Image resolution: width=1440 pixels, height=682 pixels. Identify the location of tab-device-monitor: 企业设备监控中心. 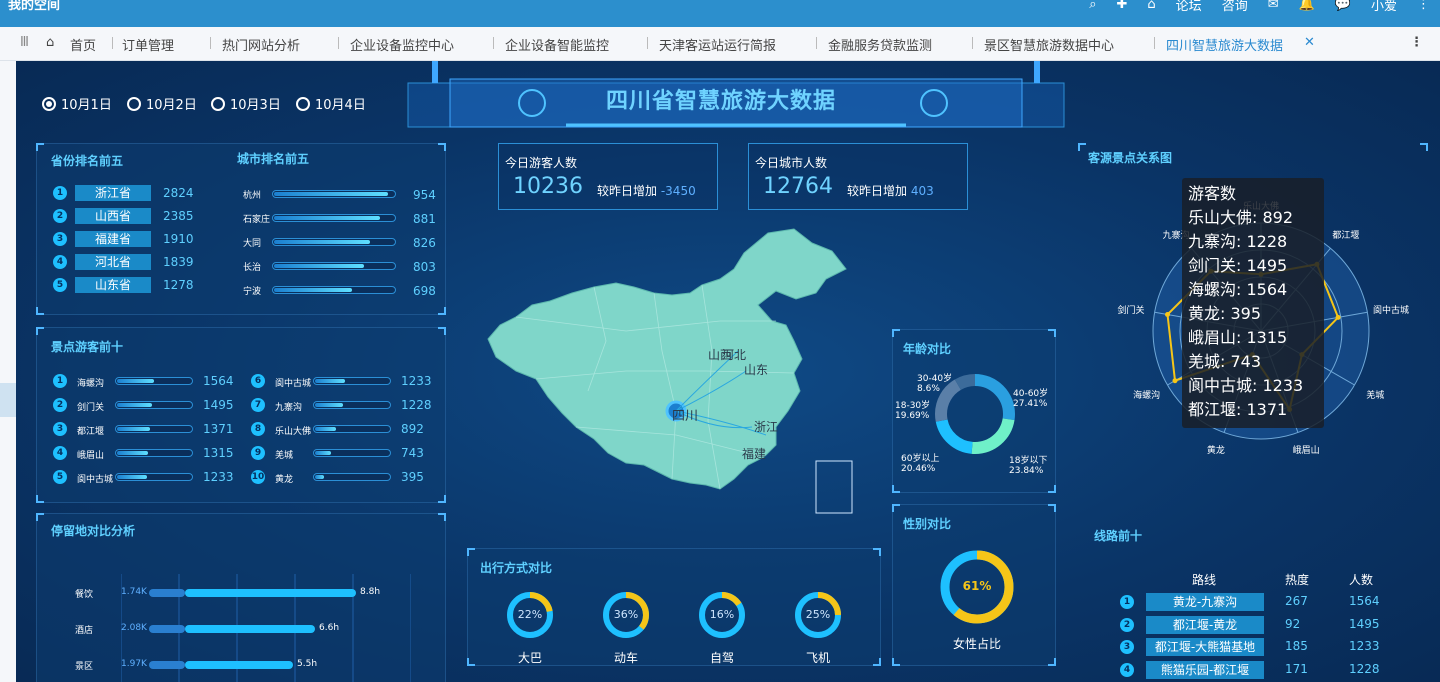
(402, 44).